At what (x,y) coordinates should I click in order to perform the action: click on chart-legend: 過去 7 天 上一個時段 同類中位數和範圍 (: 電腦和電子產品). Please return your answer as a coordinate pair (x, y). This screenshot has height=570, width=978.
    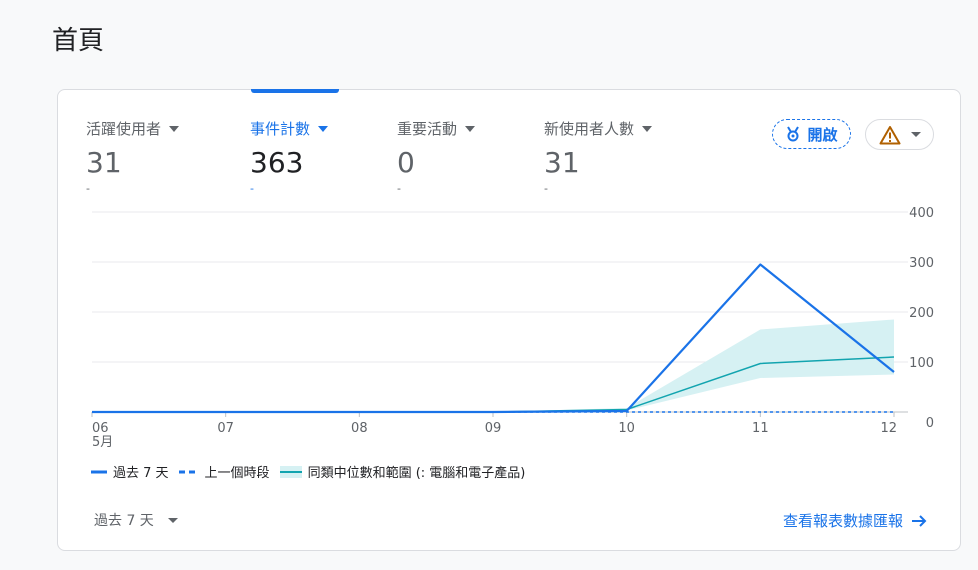
    Looking at the image, I should click on (313, 471).